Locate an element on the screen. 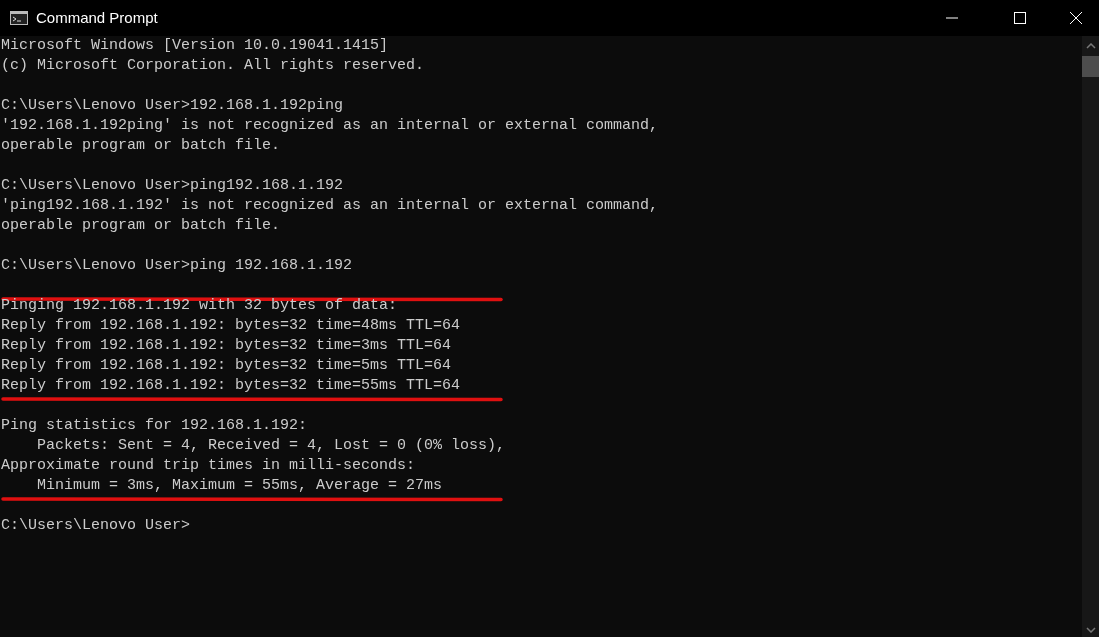 The height and width of the screenshot is (637, 1099). minimize-icon is located at coordinates (952, 18).